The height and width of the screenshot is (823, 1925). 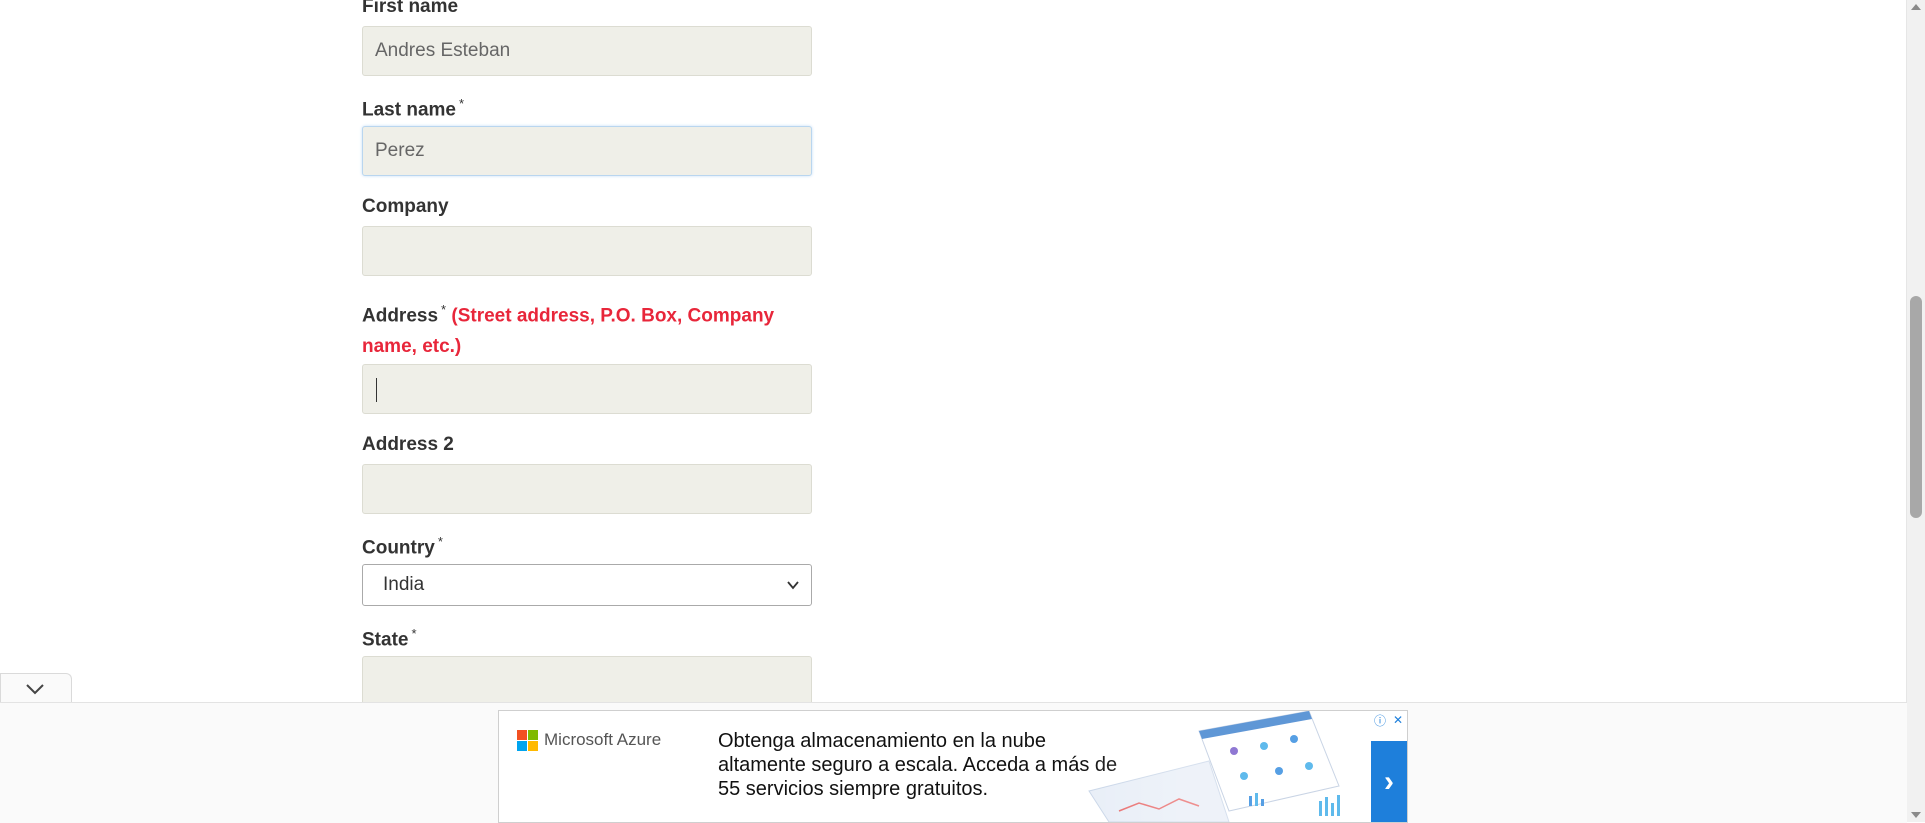 What do you see at coordinates (1916, 7) in the screenshot?
I see `scroll-up-arrow-icon` at bounding box center [1916, 7].